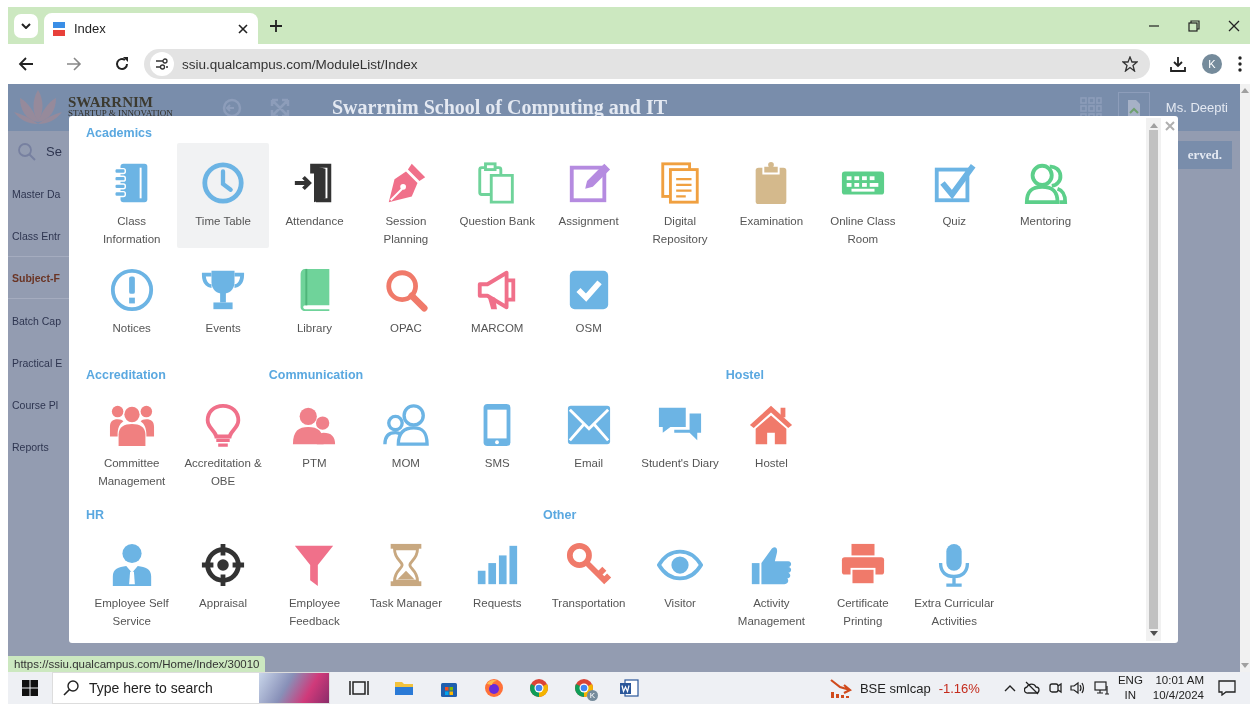 This screenshot has width=1250, height=704. I want to click on module-link: Activity Management, so click(771, 577).